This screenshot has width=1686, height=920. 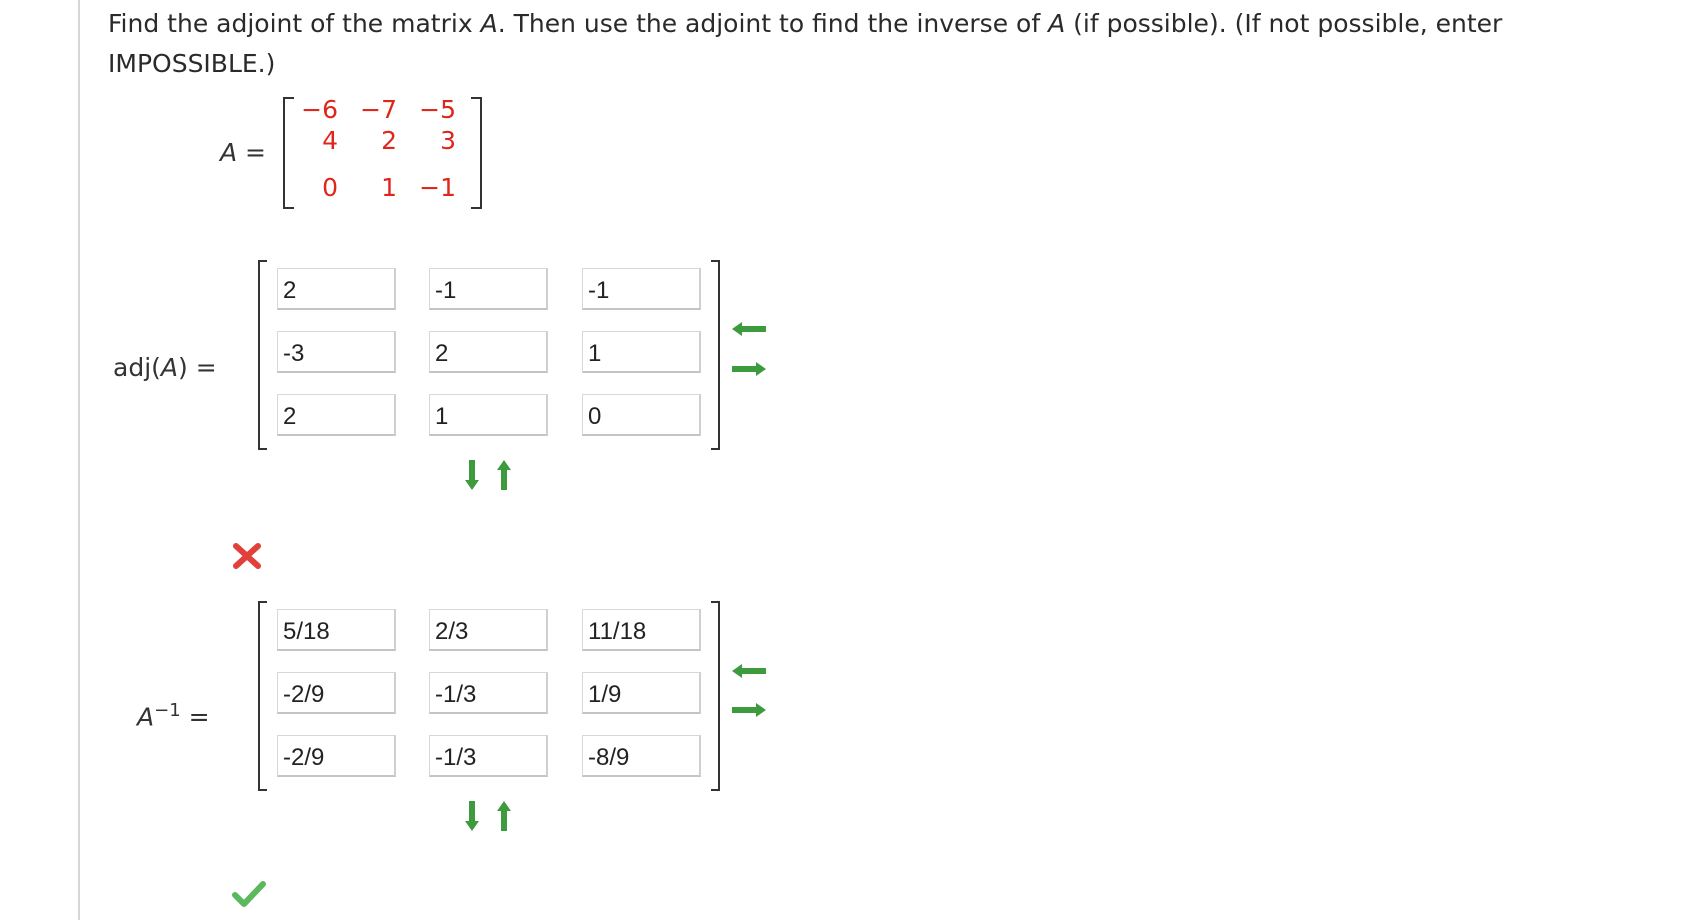 I want to click on adj-input-cell: 0, so click(x=641, y=415).